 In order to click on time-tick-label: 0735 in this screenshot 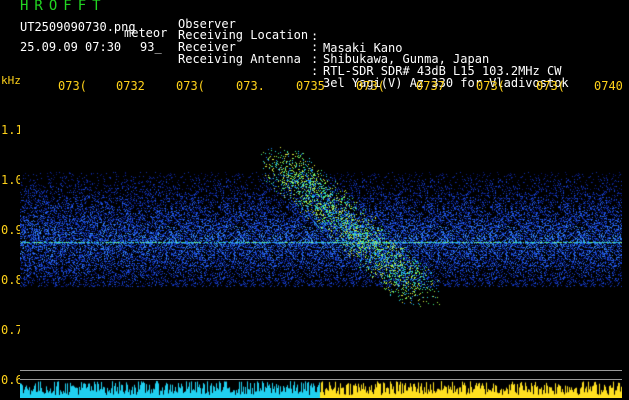, I will do `click(310, 86)`.